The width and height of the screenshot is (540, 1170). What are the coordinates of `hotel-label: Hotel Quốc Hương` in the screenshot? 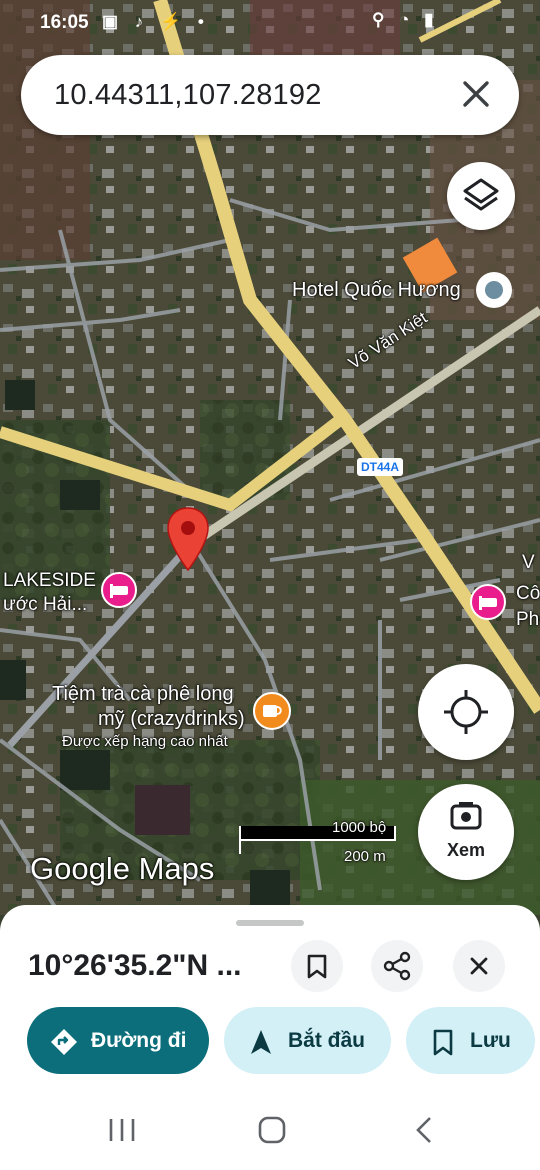 It's located at (376, 290).